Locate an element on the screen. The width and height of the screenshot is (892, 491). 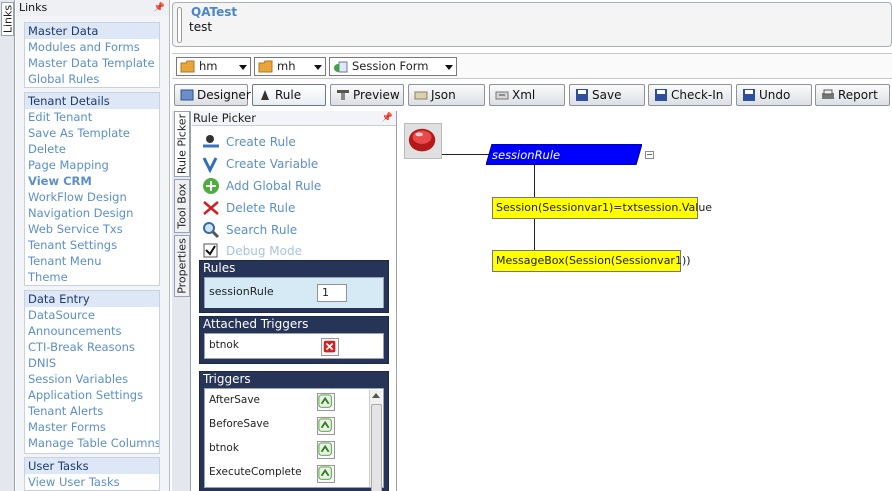
link-group-title: Master Data is located at coordinates (92, 31).